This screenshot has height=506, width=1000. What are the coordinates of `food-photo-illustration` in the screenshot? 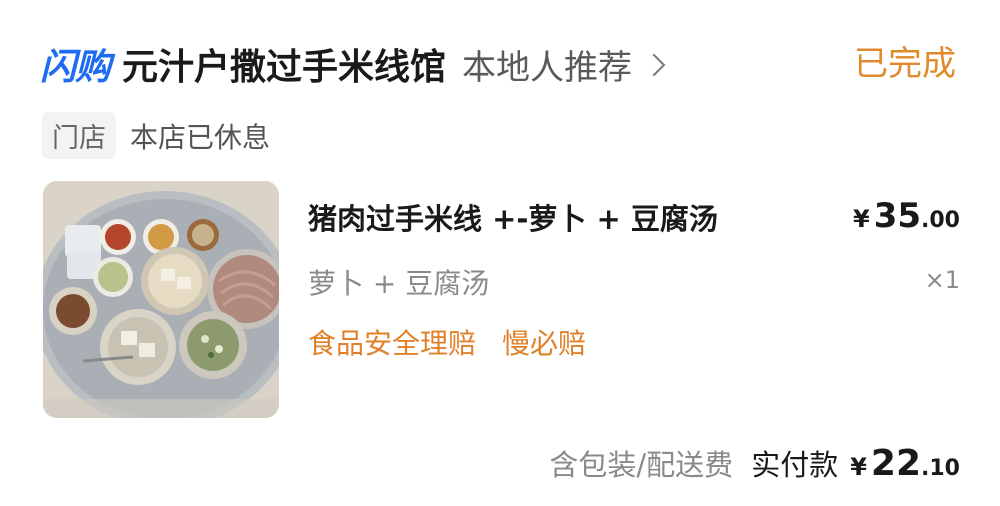 It's located at (161, 299).